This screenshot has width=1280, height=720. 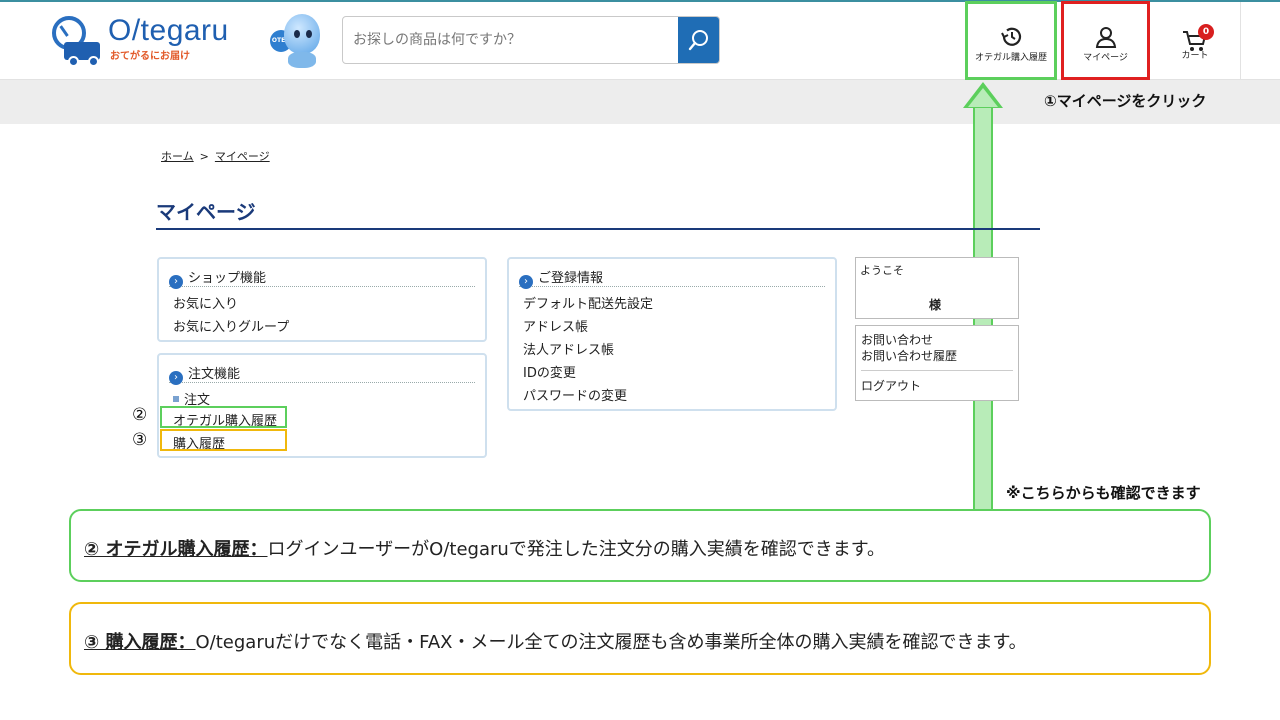 What do you see at coordinates (575, 394) in the screenshot?
I see `link-change-password: パスワードの変更` at bounding box center [575, 394].